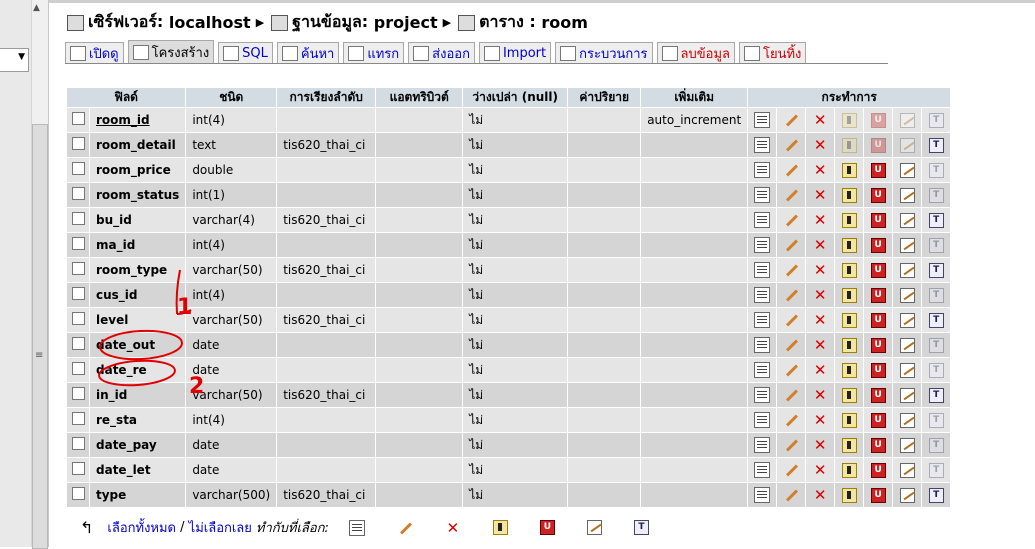 Image resolution: width=1035 pixels, height=549 pixels. I want to click on tab-drop: โยนทิ้ง, so click(773, 53).